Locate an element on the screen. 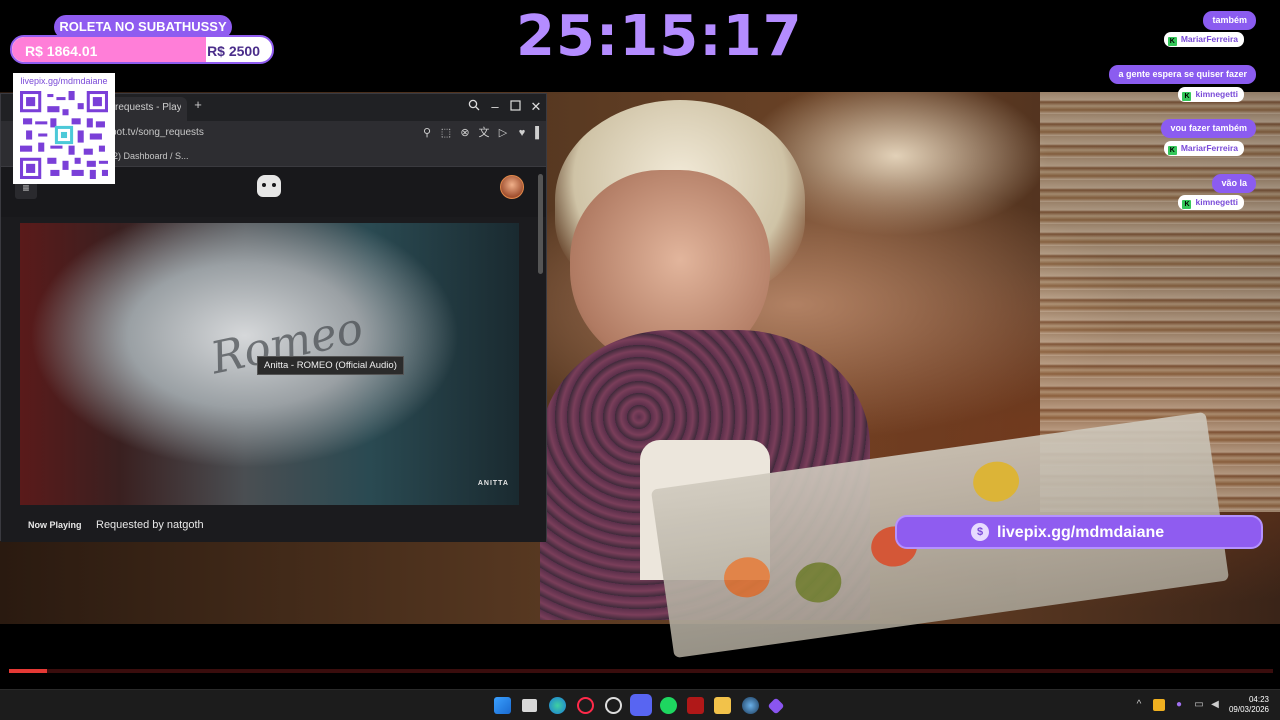  search-tabs-icon is located at coordinates (474, 107).